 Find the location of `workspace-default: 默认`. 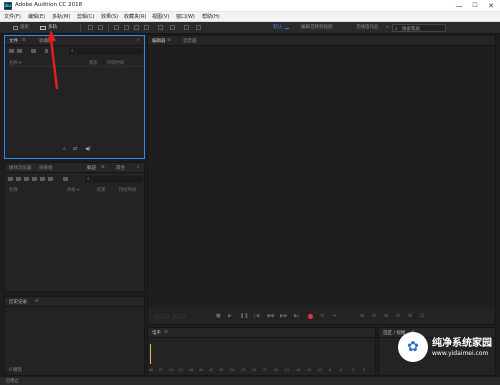

workspace-default: 默认 is located at coordinates (277, 28).